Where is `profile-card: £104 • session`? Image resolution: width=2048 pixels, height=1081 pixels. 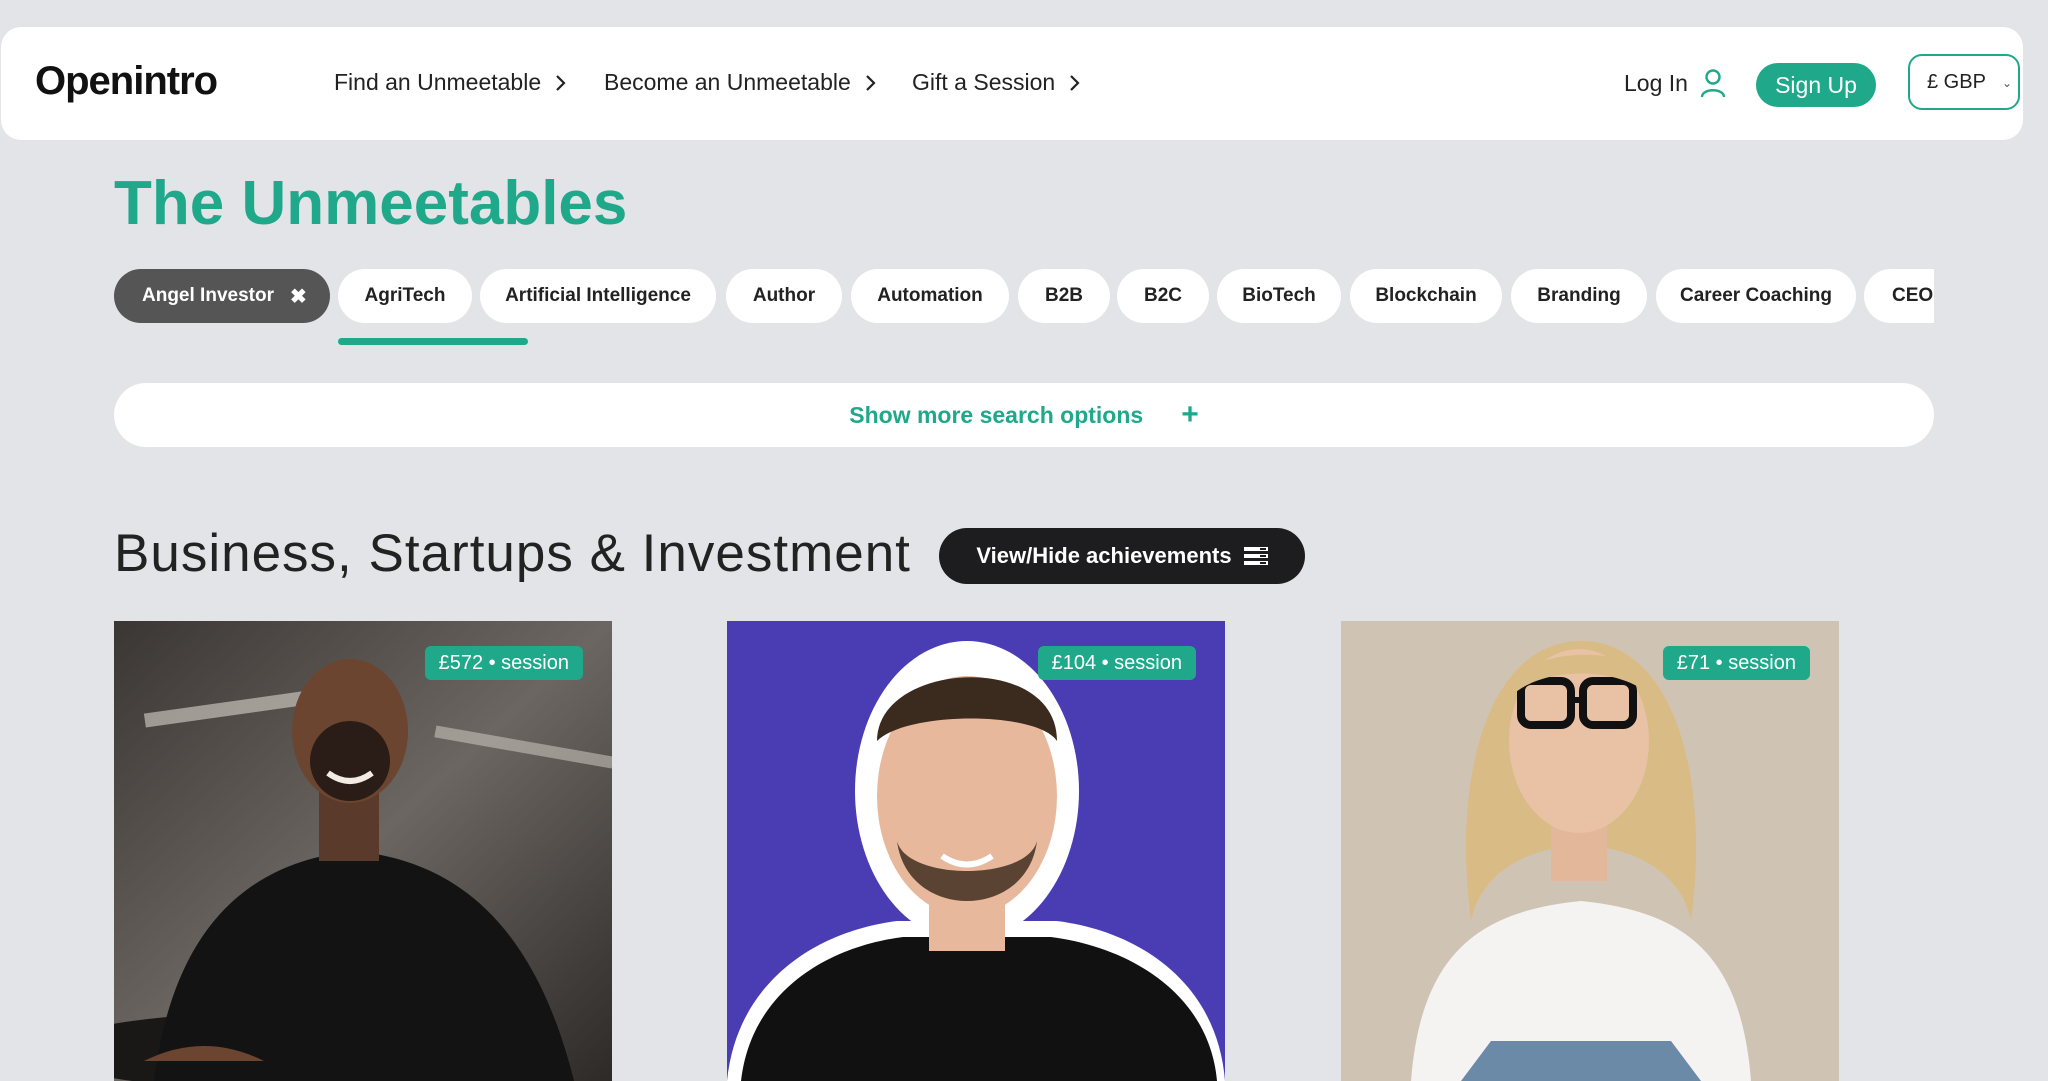 profile-card: £104 • session is located at coordinates (976, 851).